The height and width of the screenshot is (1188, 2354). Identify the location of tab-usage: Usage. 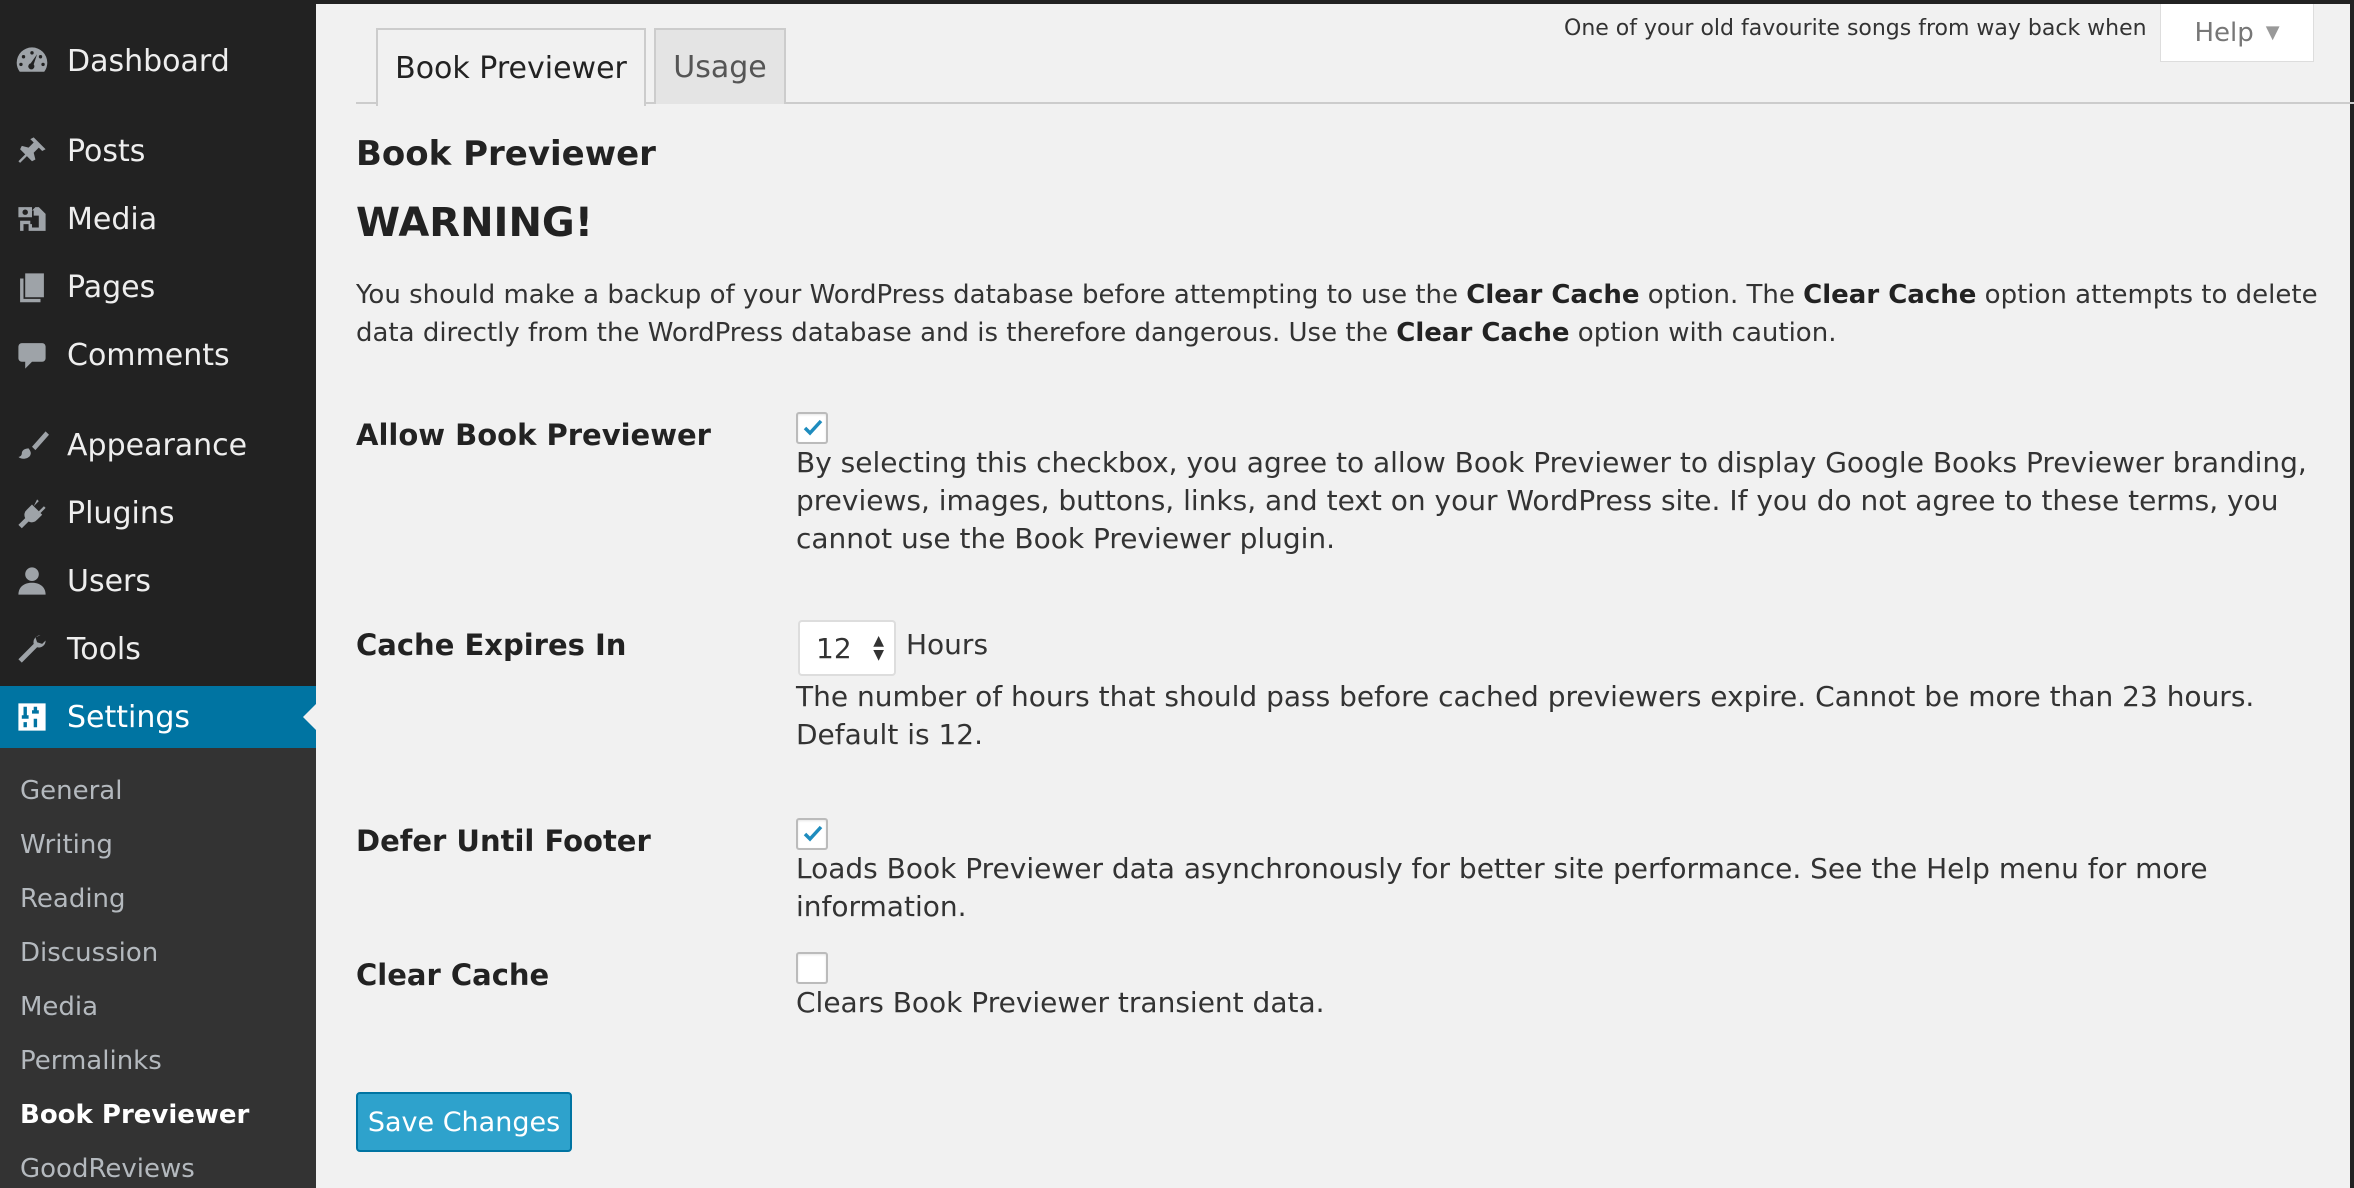
(720, 66).